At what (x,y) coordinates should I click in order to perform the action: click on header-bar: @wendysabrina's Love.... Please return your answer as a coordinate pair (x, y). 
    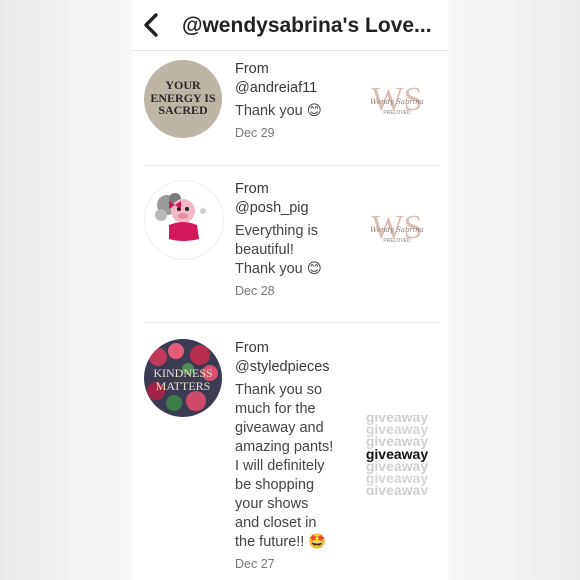
    Looking at the image, I should click on (290, 25).